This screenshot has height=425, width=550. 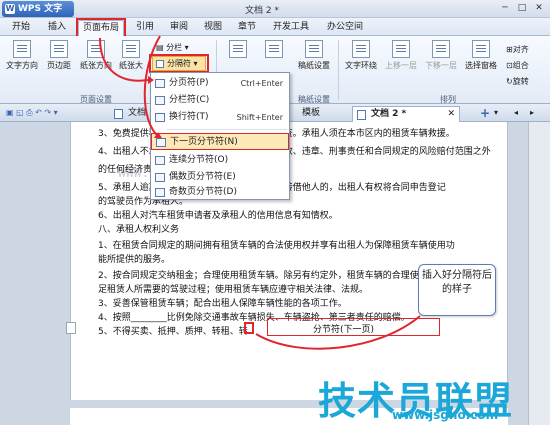 What do you see at coordinates (151, 80) in the screenshot?
I see `arrow-head` at bounding box center [151, 80].